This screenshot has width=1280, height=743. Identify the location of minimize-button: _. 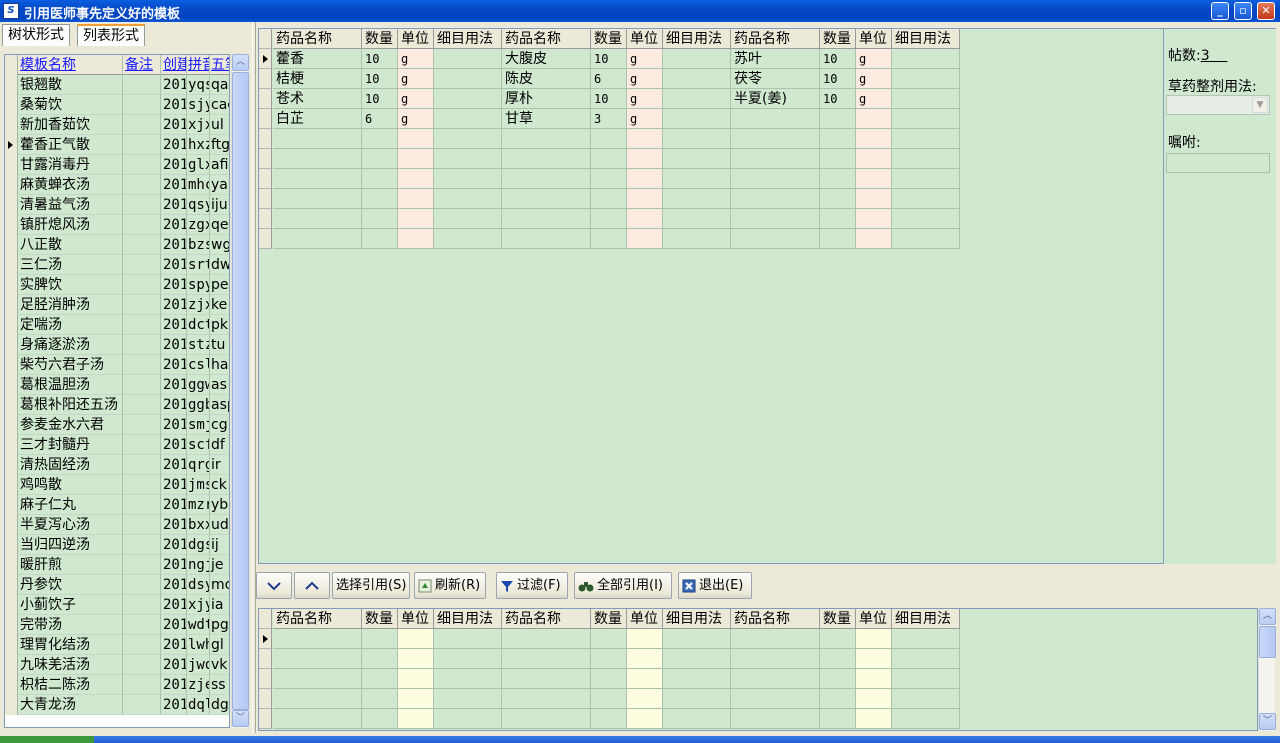
(1220, 11).